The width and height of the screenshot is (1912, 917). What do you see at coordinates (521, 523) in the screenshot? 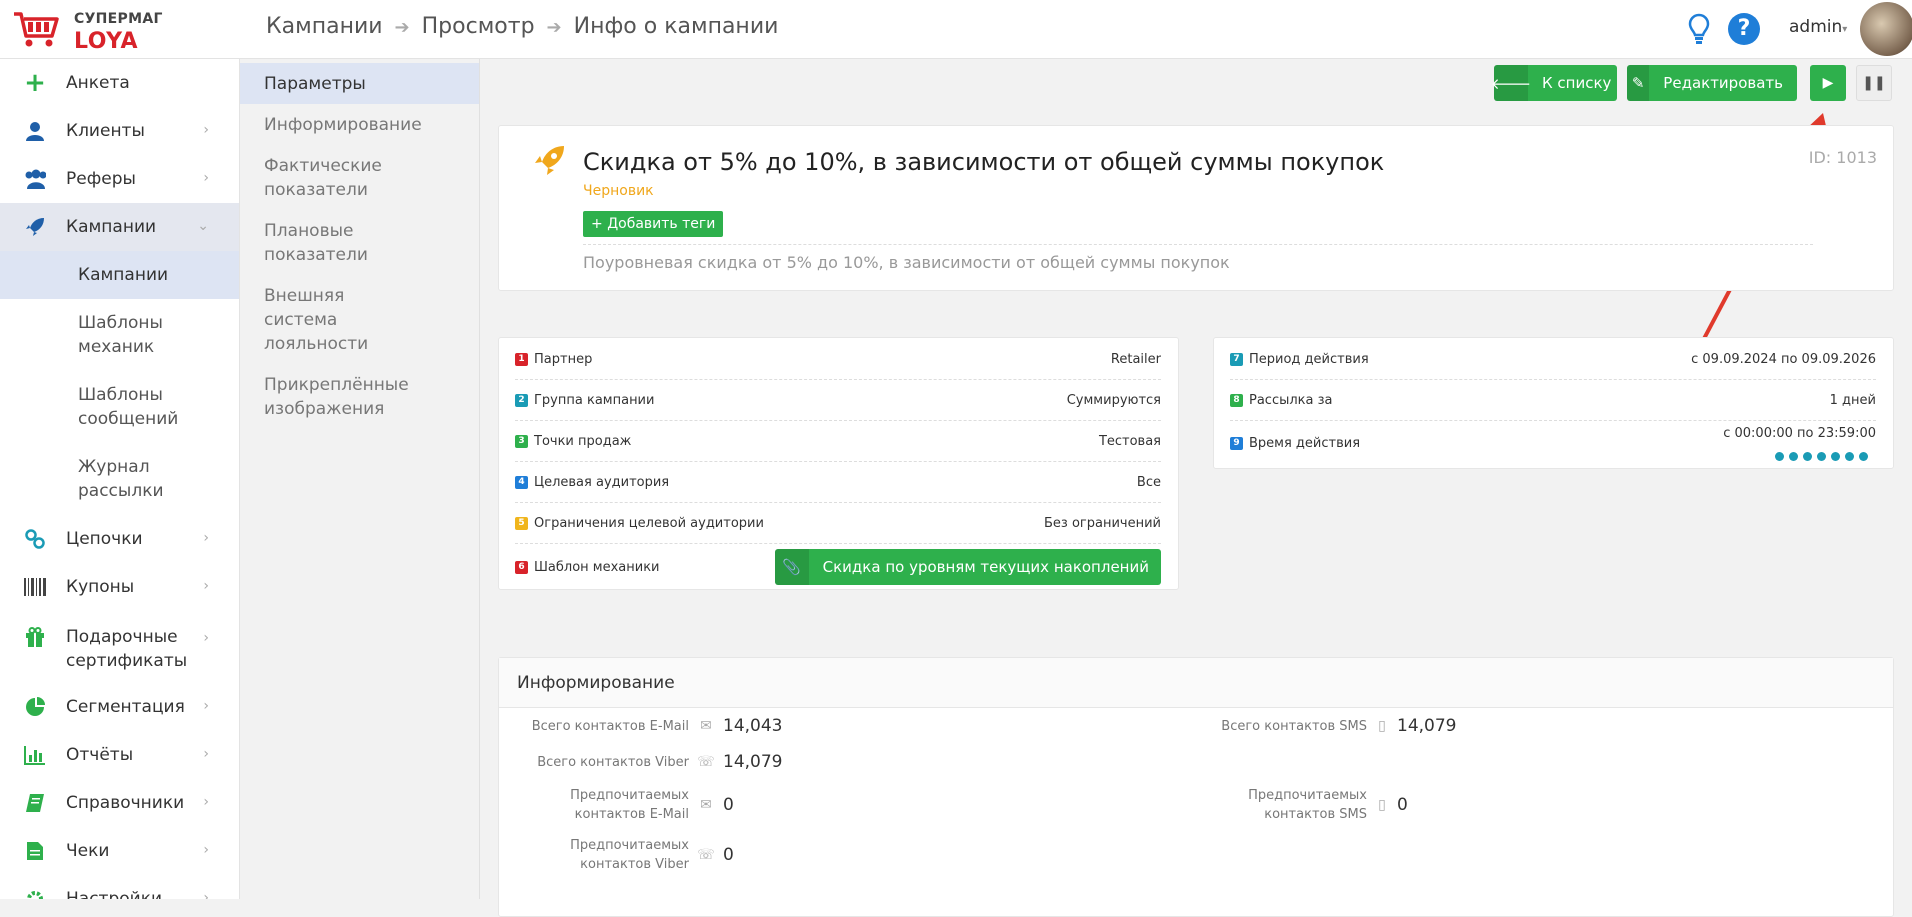
I see `number-badge: 5` at bounding box center [521, 523].